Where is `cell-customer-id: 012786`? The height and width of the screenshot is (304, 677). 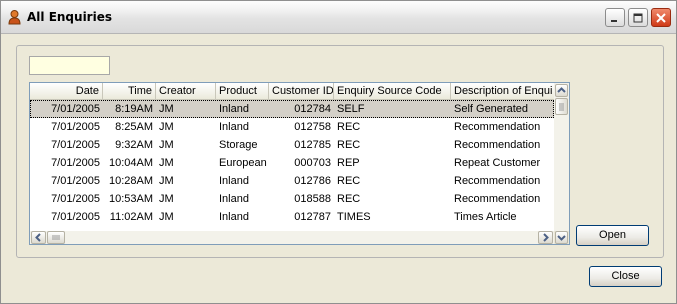
cell-customer-id: 012786 is located at coordinates (312, 181).